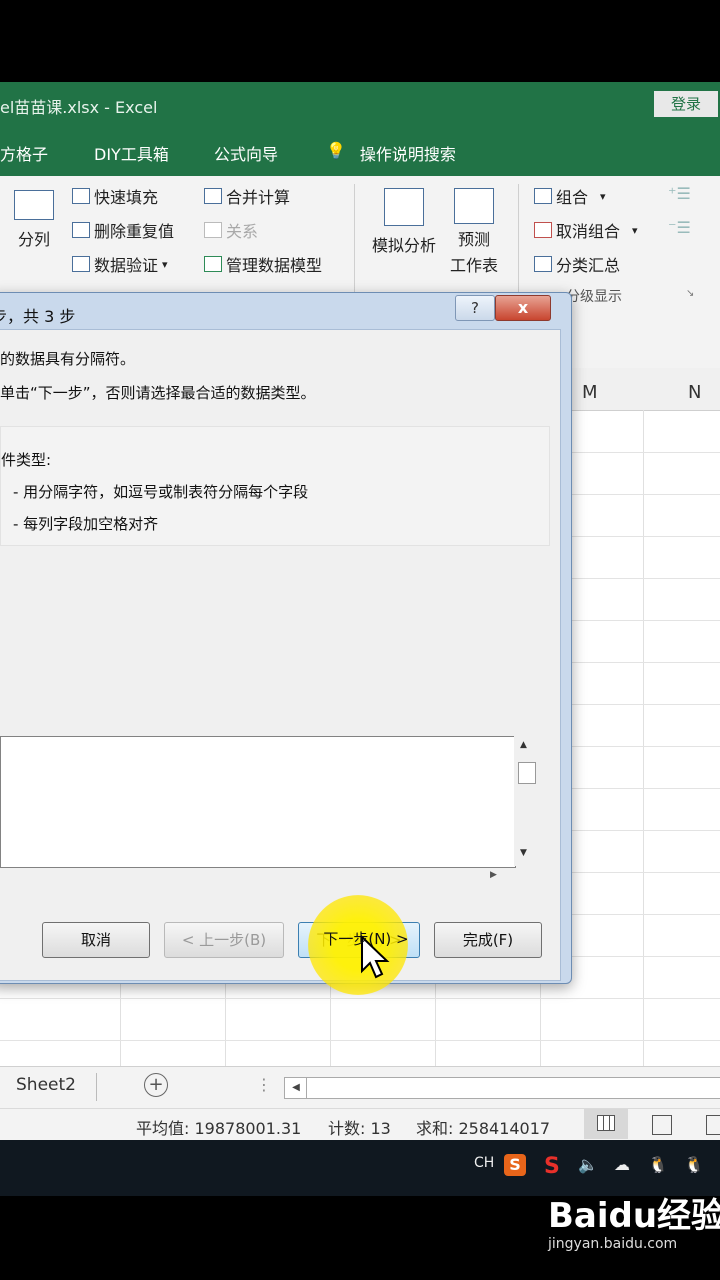 This screenshot has height=1280, width=720. I want to click on data-validation-label: 数据验证, so click(126, 265).